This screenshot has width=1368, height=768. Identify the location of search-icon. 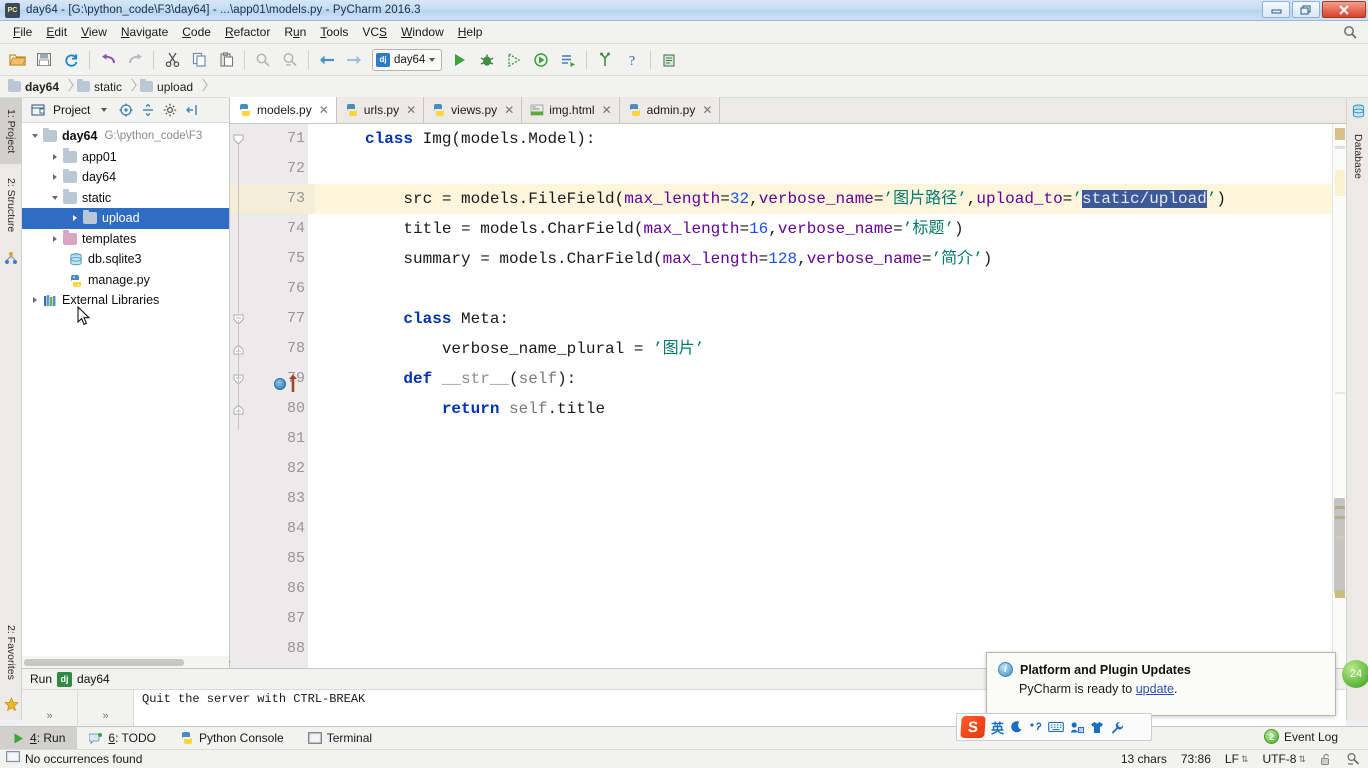
(1350, 32).